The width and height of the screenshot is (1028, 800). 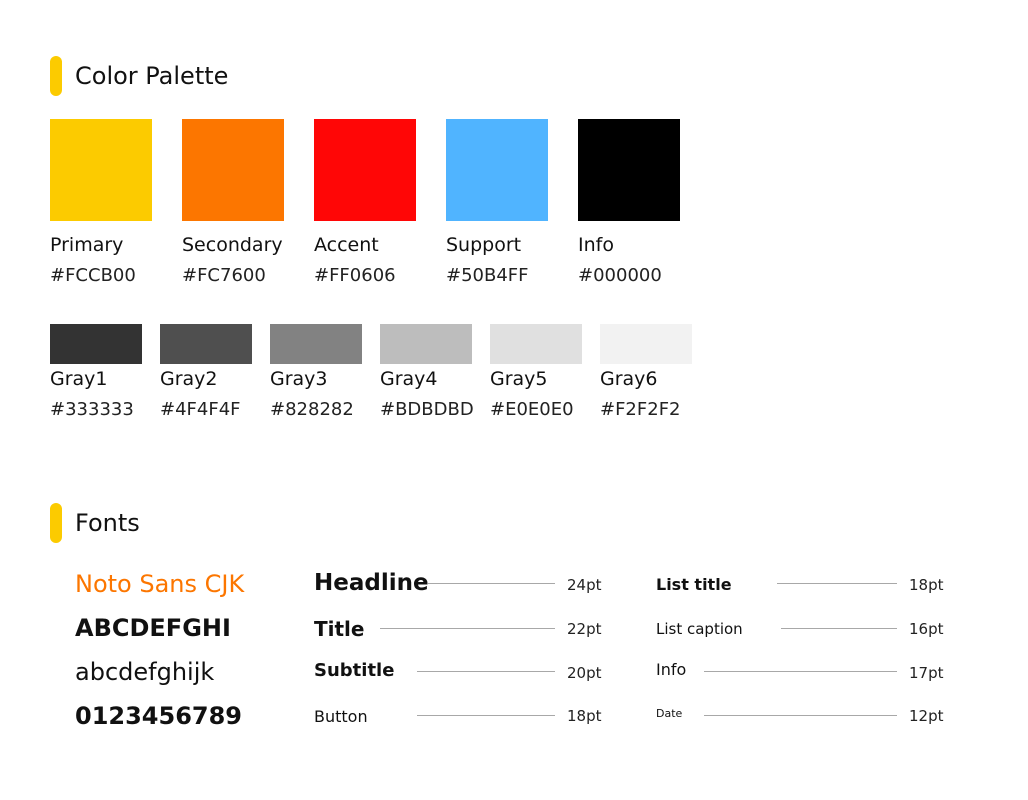 What do you see at coordinates (426, 344) in the screenshot?
I see `swatch-gray4` at bounding box center [426, 344].